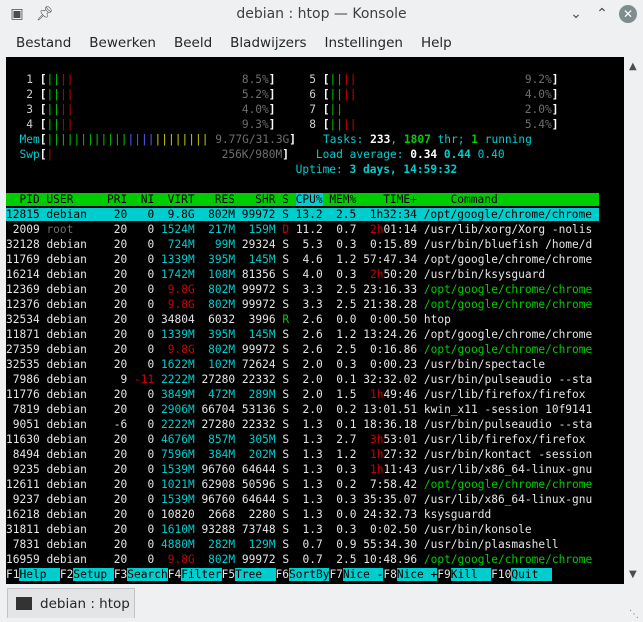 The width and height of the screenshot is (643, 622). Describe the element at coordinates (410, 574) in the screenshot. I see `fkey-f8: F8Nice +` at that location.